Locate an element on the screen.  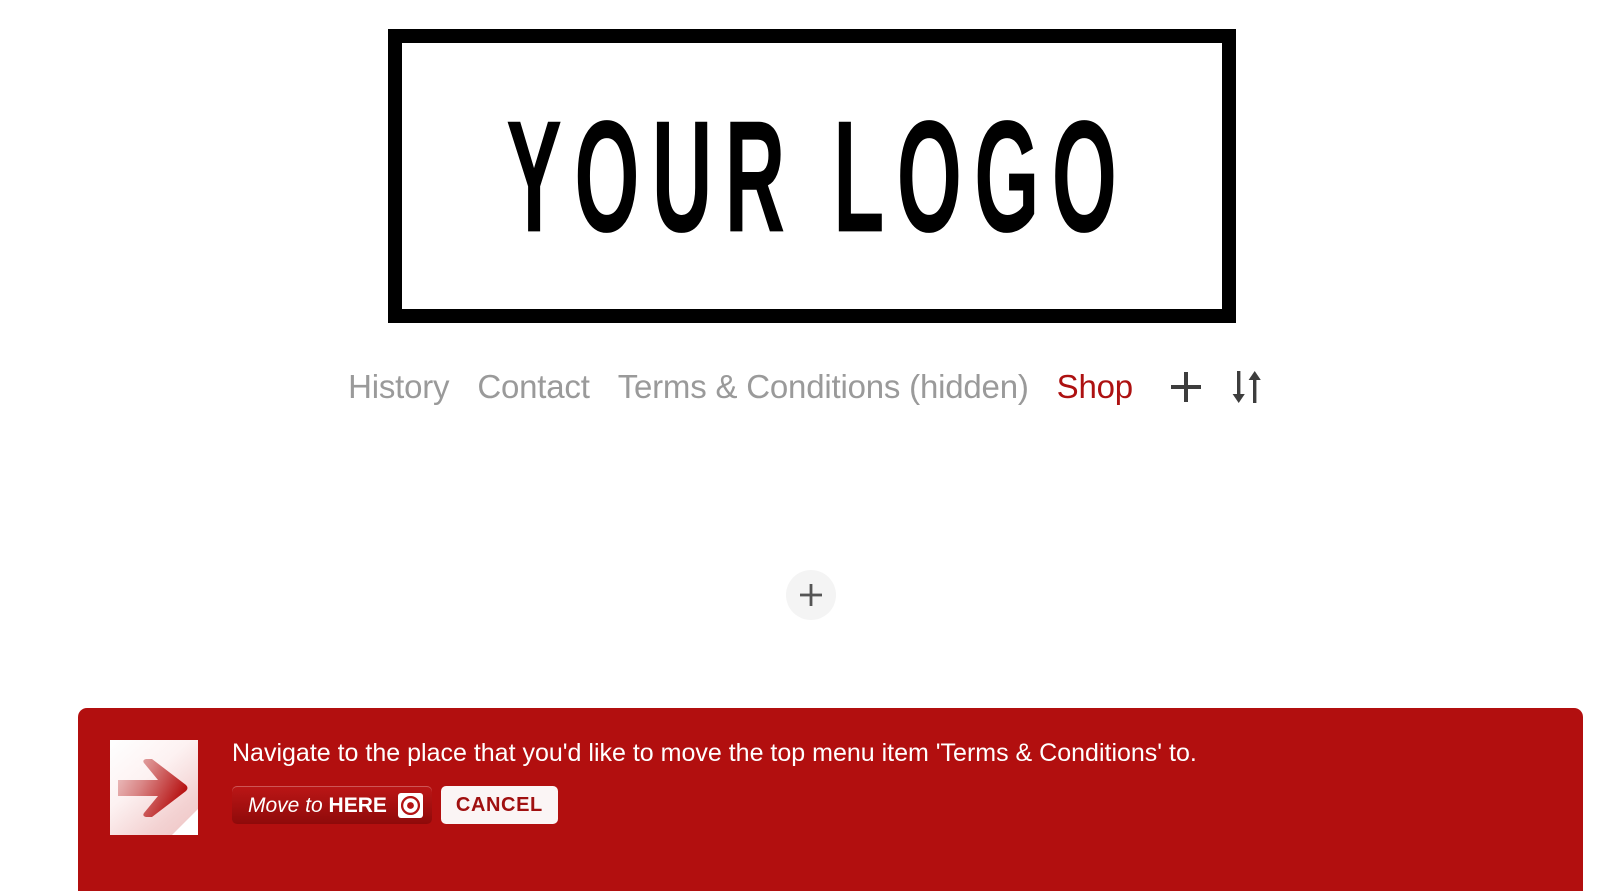
nav-item-contact: Contact is located at coordinates (533, 387).